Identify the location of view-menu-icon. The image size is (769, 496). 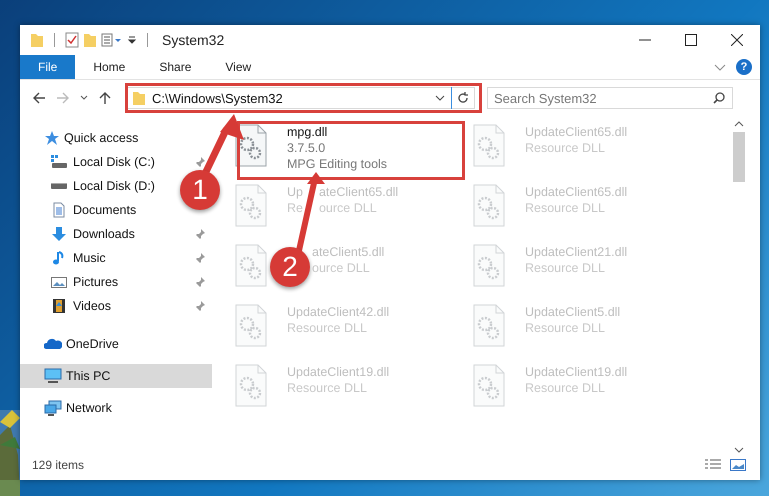
(112, 40).